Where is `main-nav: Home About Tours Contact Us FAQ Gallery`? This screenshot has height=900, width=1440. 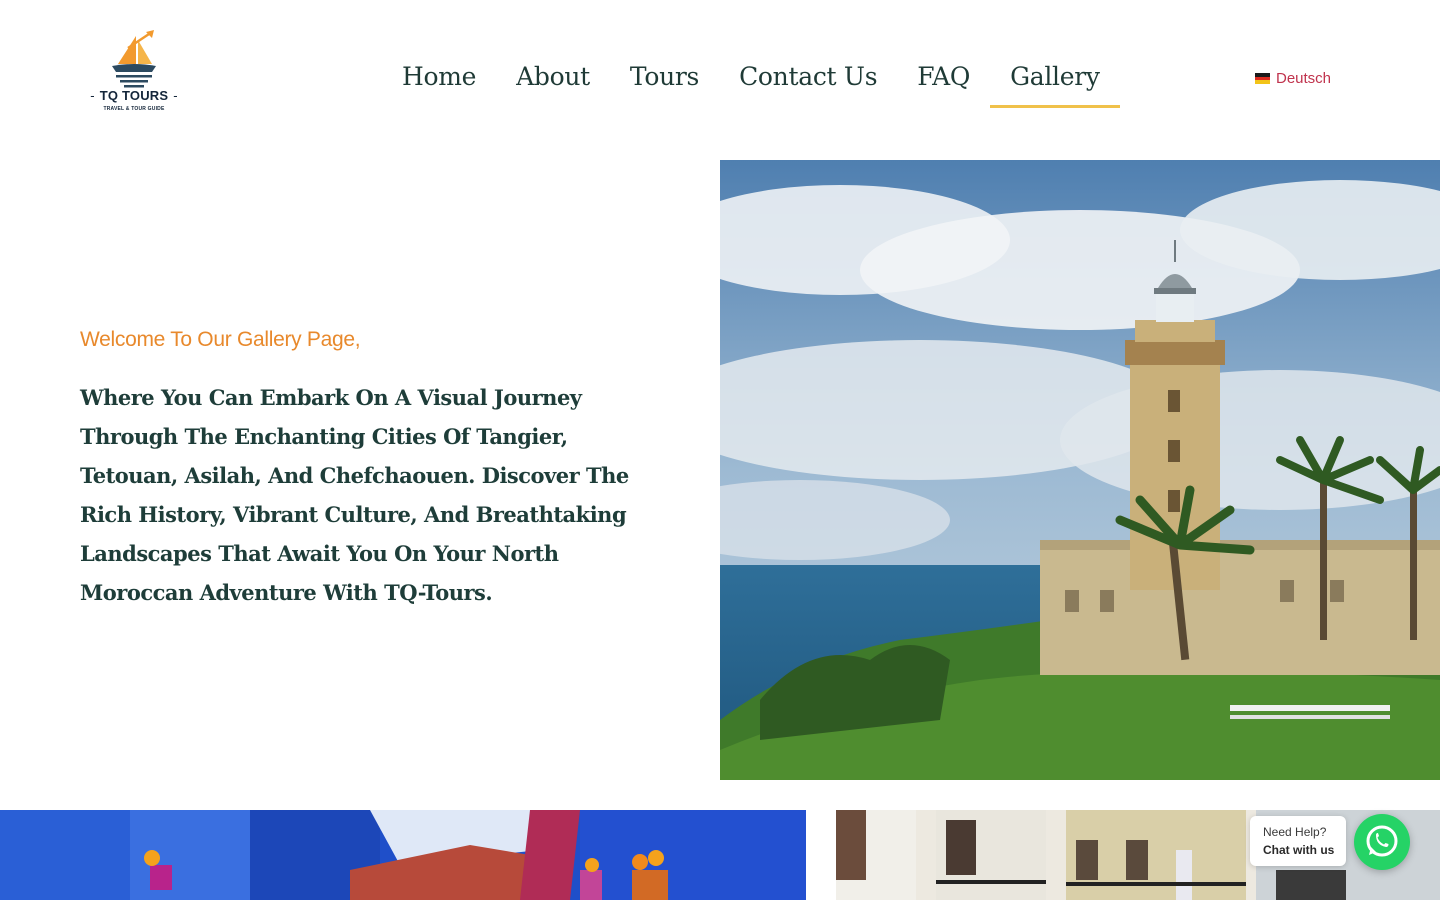 main-nav: Home About Tours Contact Us FAQ Gallery is located at coordinates (751, 82).